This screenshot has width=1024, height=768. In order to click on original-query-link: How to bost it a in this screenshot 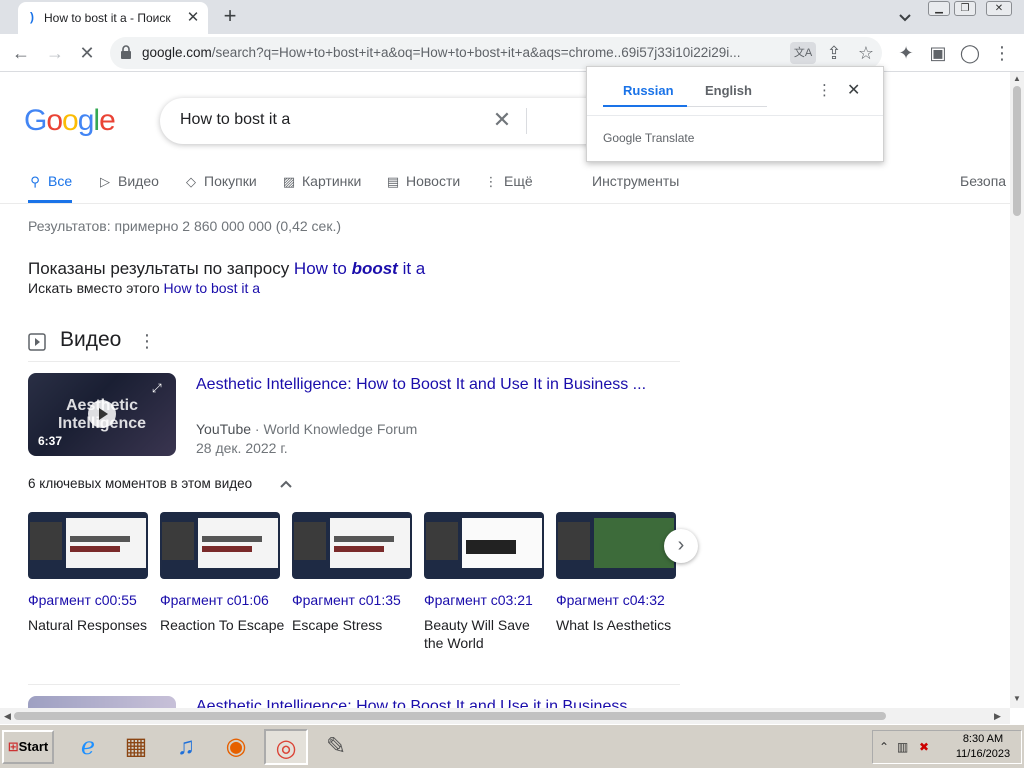, I will do `click(212, 288)`.